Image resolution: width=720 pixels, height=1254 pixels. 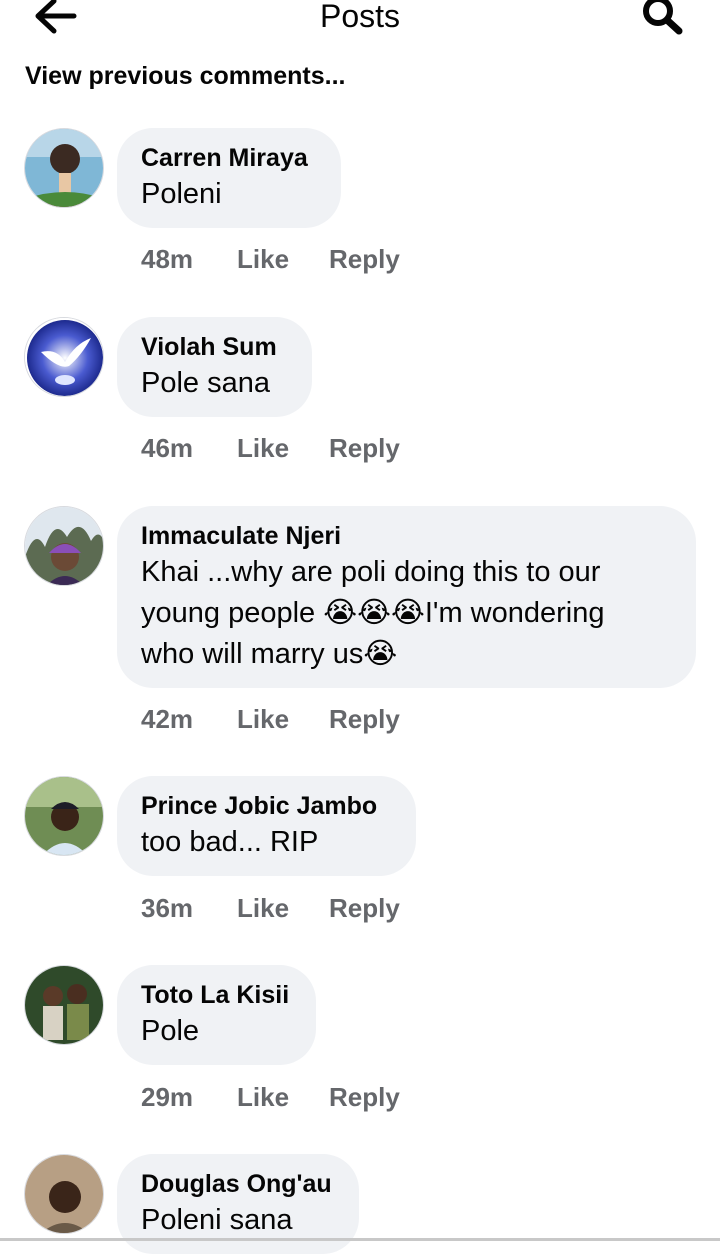 I want to click on comment-time: 42m, so click(x=167, y=719).